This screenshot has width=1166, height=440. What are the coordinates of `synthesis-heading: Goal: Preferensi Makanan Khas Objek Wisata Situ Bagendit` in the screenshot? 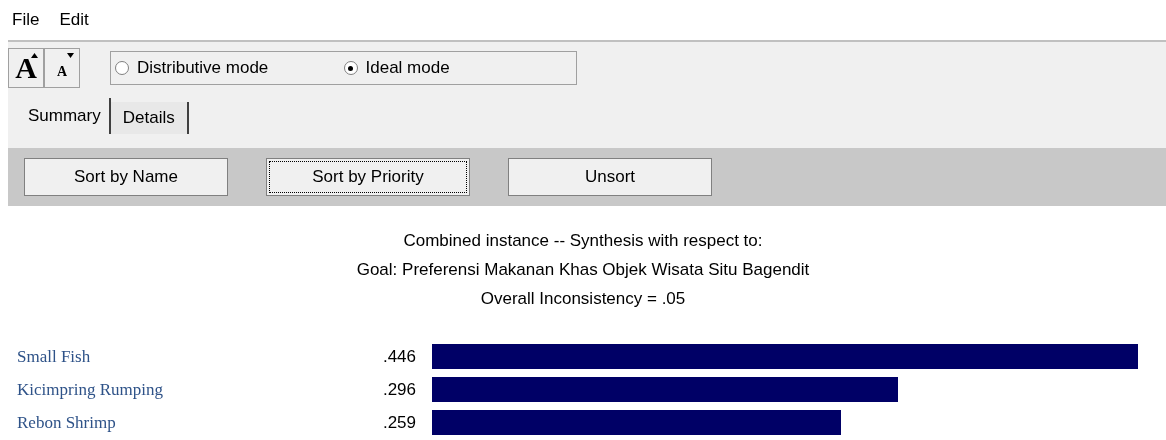 It's located at (583, 270).